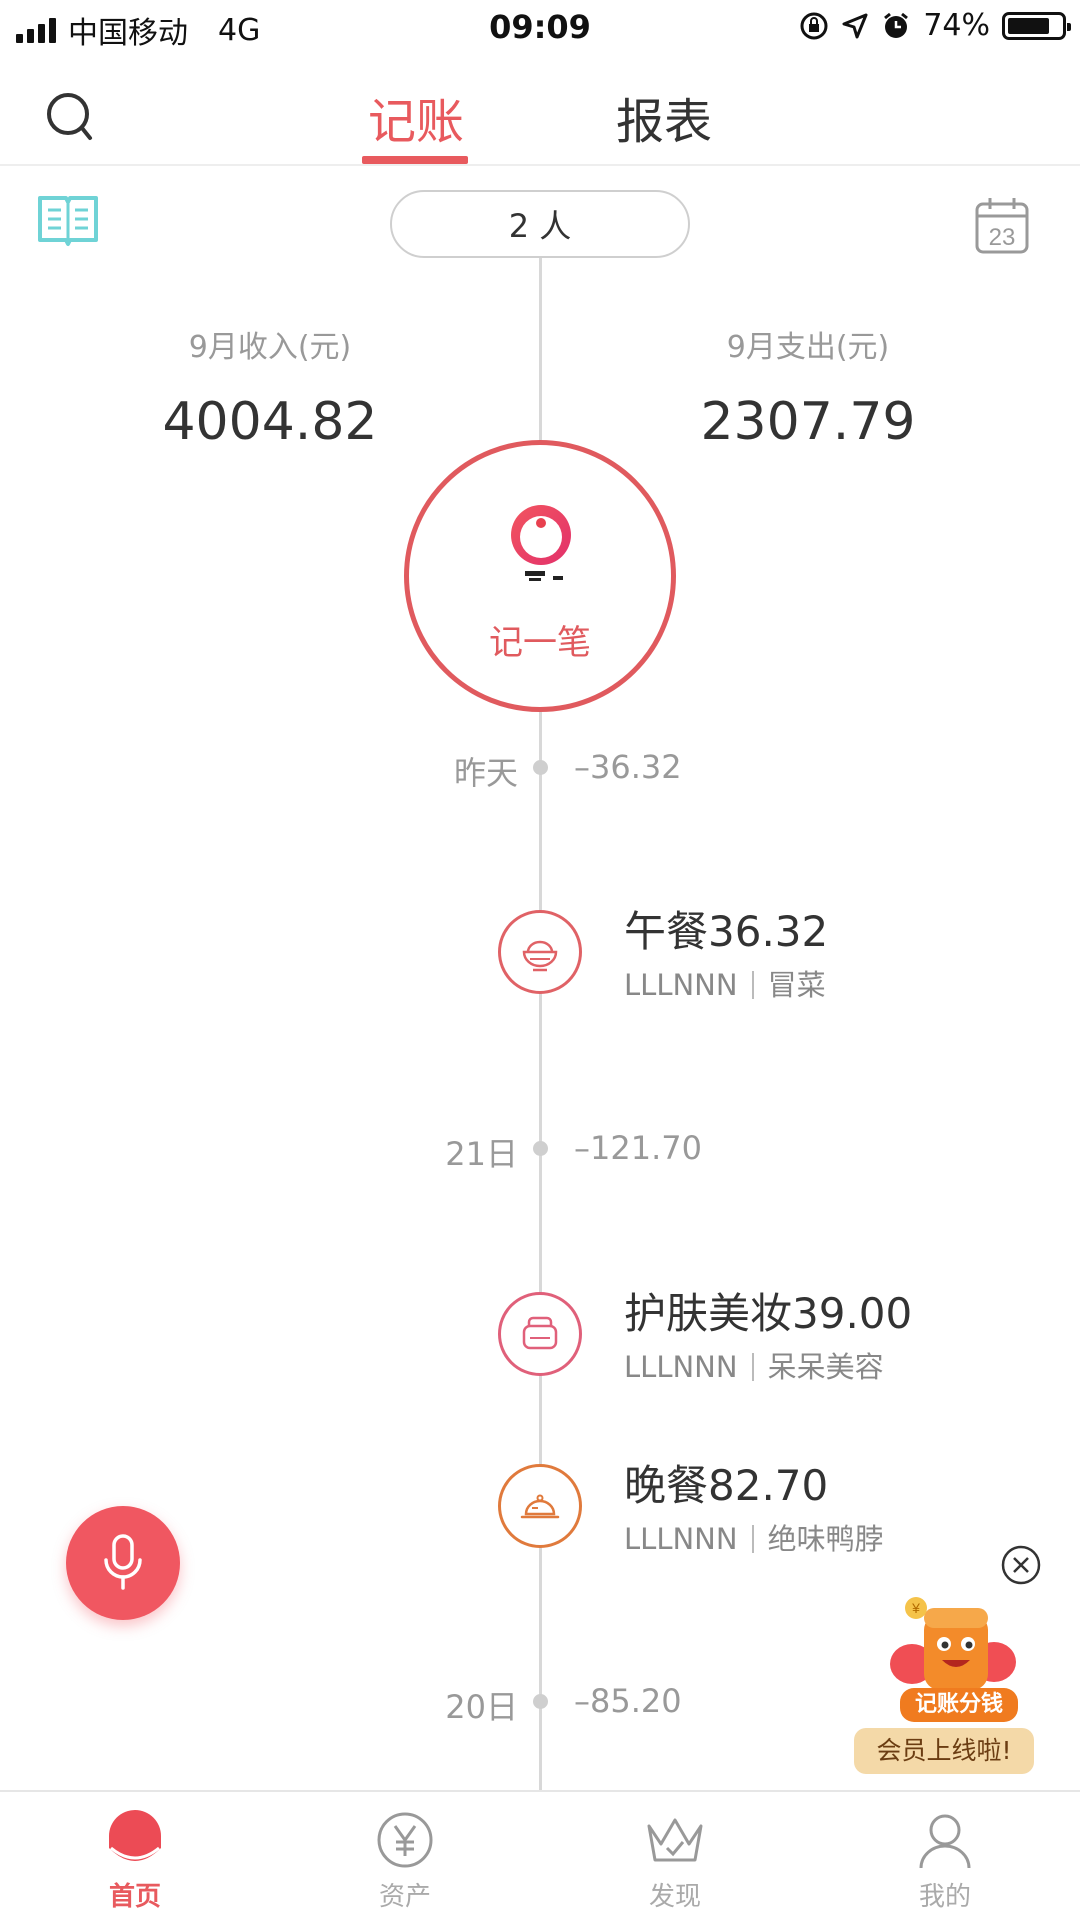  Describe the element at coordinates (485, 773) in the screenshot. I see `day-label: 昨天` at that location.